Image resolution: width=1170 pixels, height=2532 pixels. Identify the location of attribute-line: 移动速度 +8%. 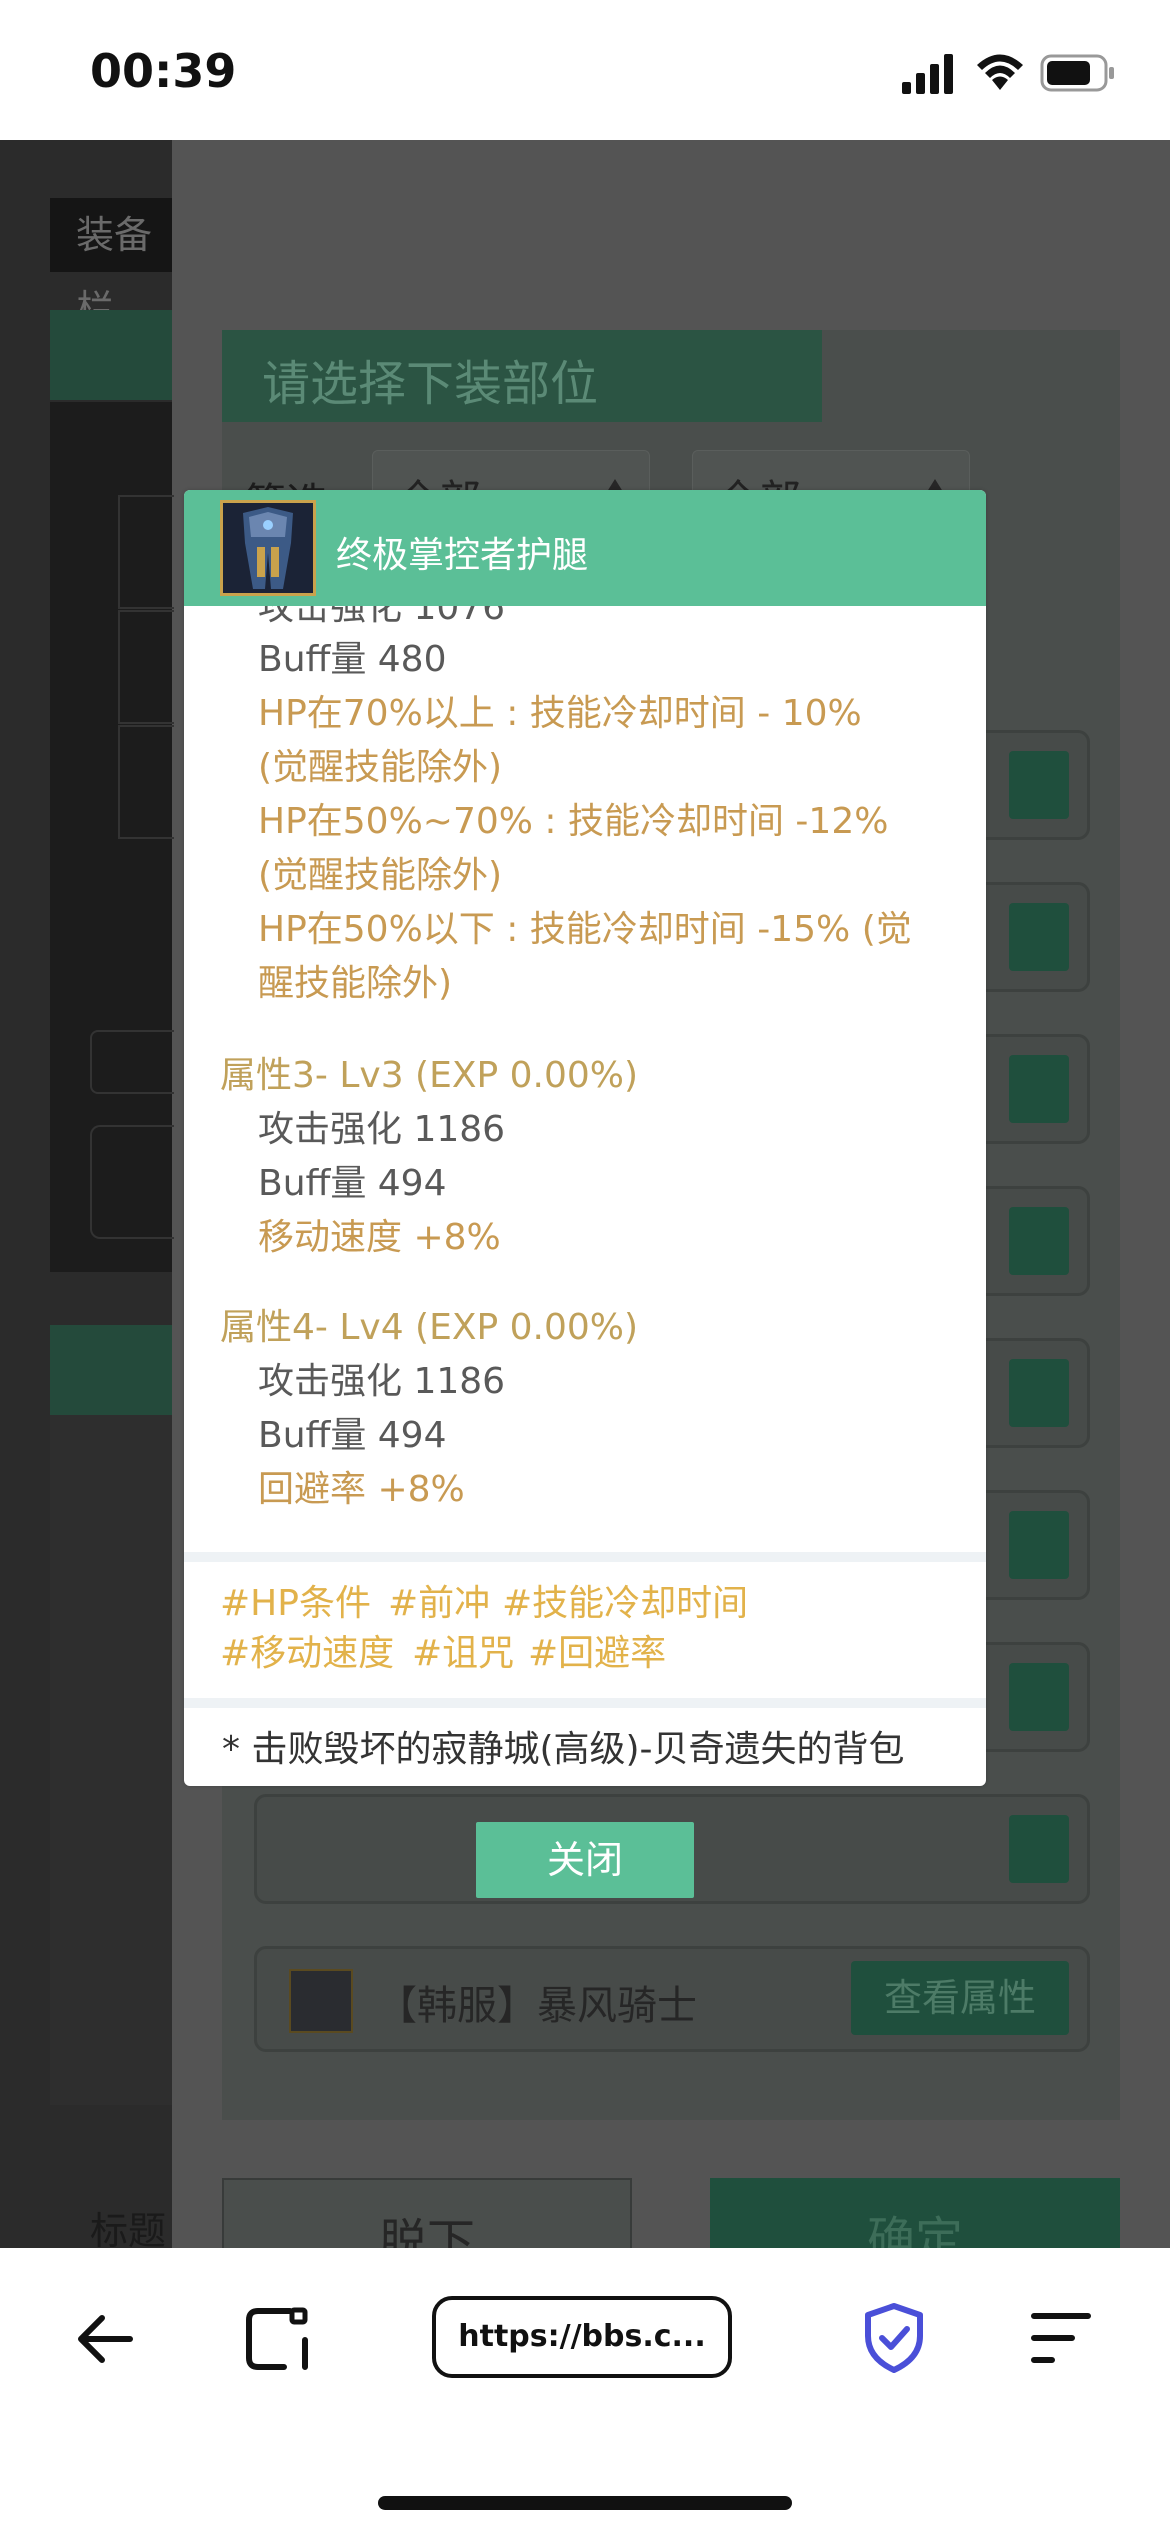
(379, 1237).